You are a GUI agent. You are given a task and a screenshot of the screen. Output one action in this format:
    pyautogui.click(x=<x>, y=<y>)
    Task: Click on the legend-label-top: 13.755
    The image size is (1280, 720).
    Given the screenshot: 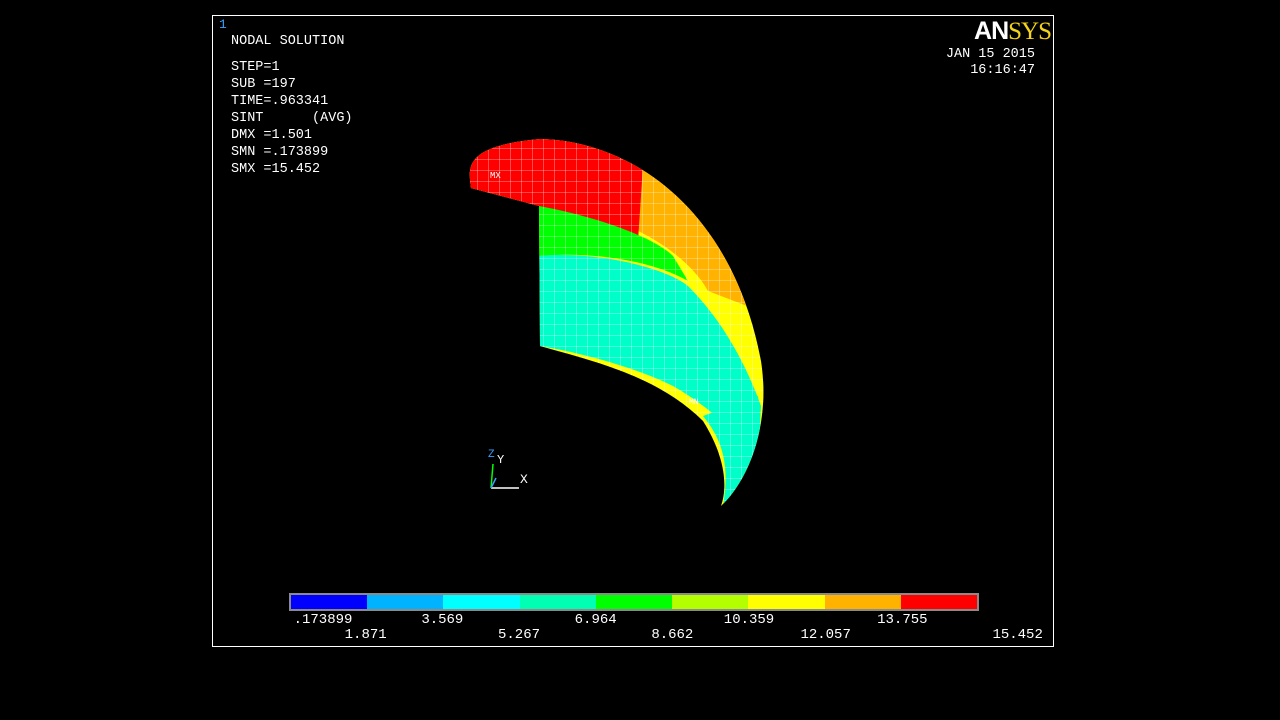 What is the action you would take?
    pyautogui.click(x=902, y=620)
    